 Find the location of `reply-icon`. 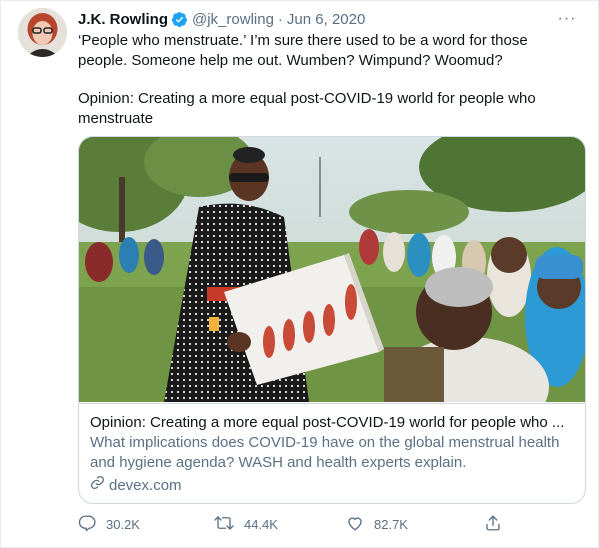

reply-icon is located at coordinates (92, 524).